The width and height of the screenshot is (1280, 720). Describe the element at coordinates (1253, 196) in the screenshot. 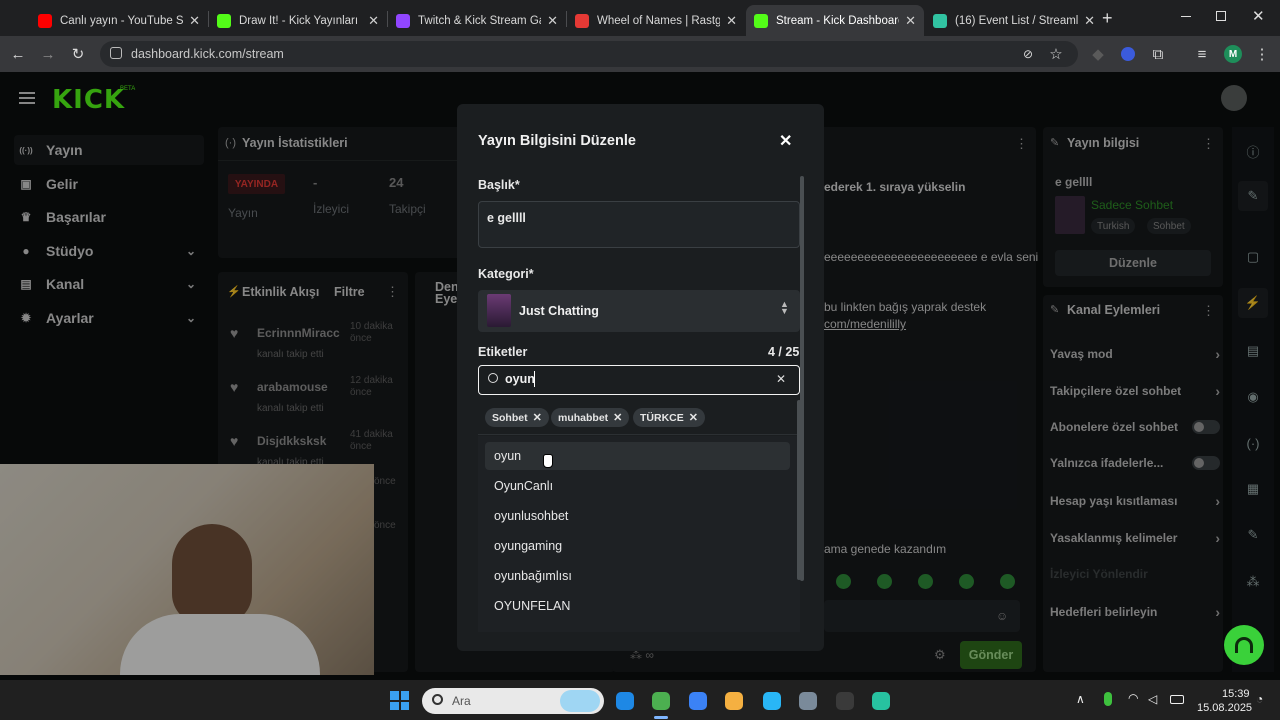

I see `pen-icon: ✎` at that location.